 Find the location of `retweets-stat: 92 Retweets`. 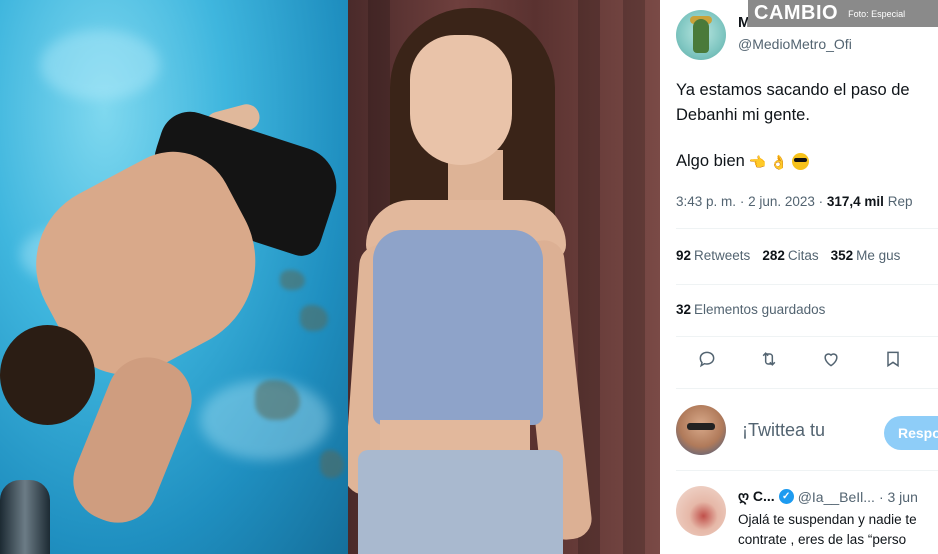

retweets-stat: 92 Retweets is located at coordinates (713, 255).